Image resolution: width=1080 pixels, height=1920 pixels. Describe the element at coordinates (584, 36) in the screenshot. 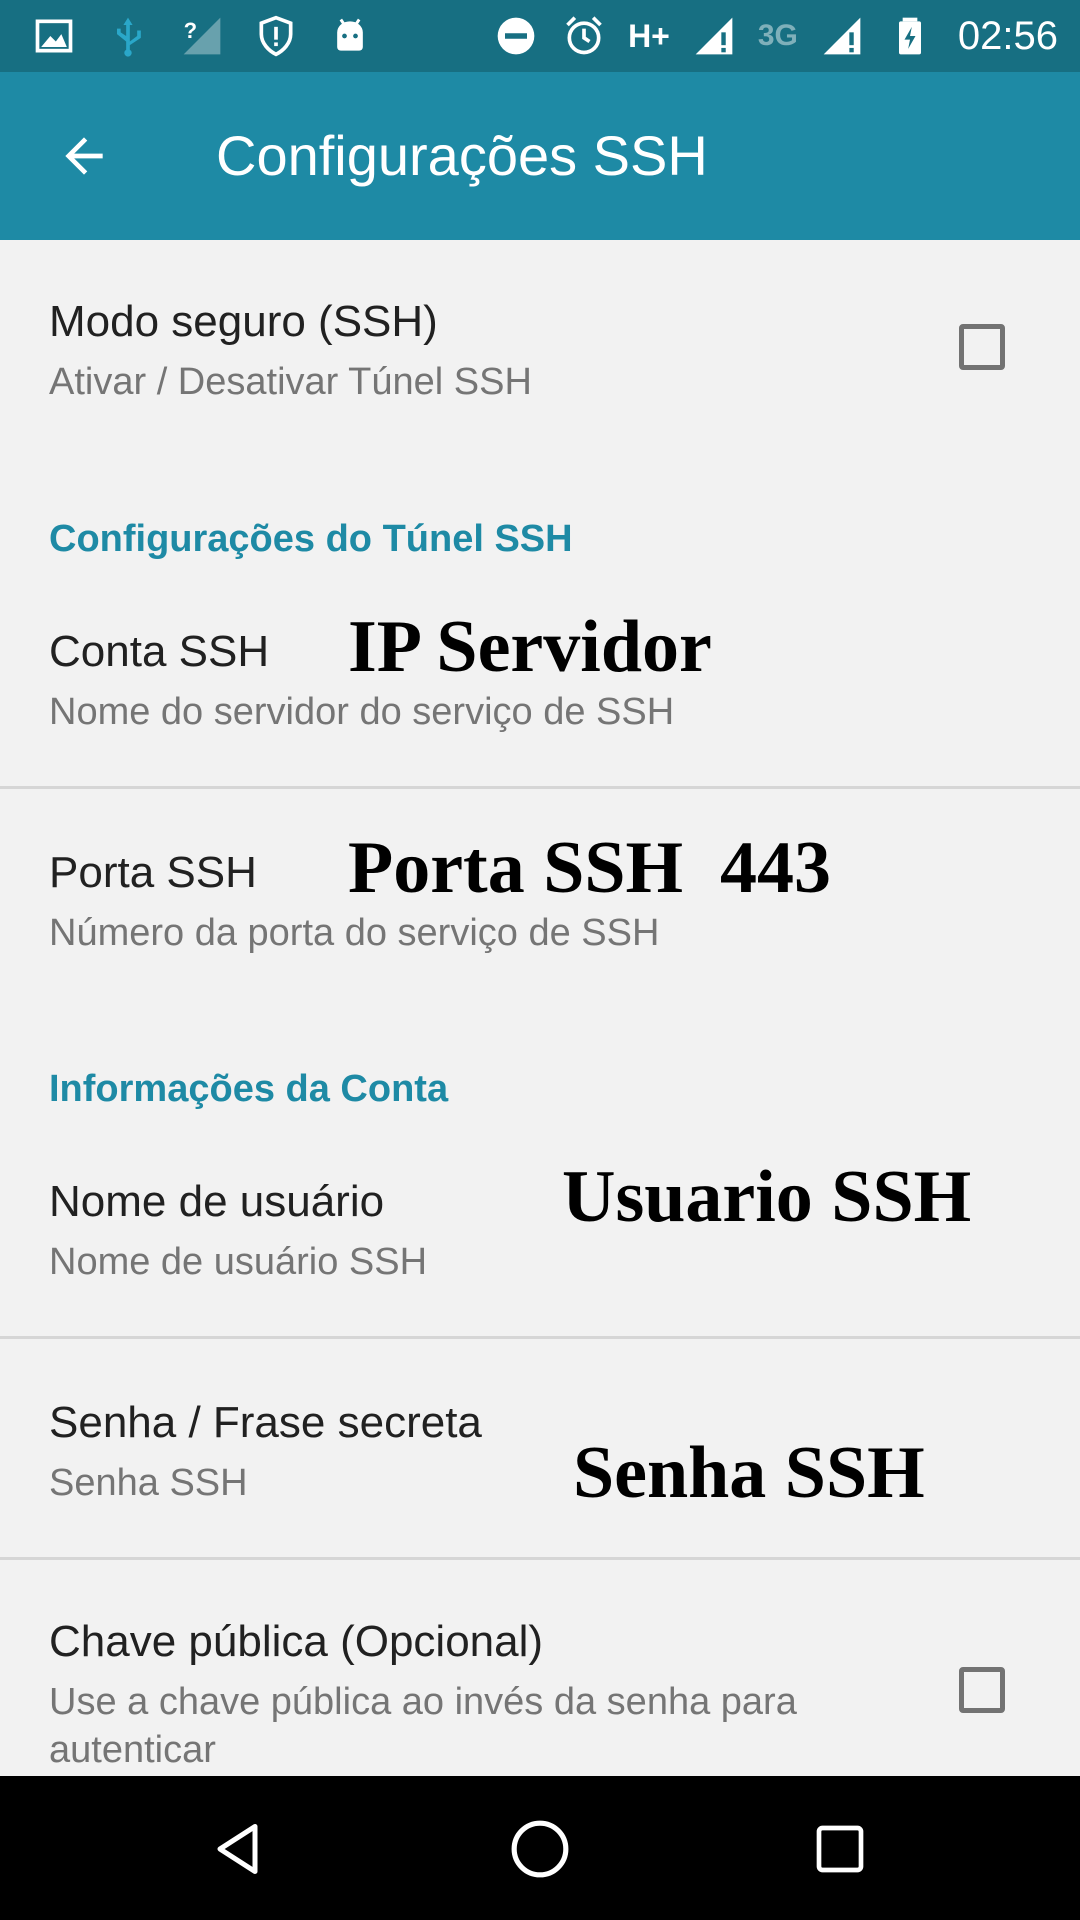

I see `alarm-icon` at that location.